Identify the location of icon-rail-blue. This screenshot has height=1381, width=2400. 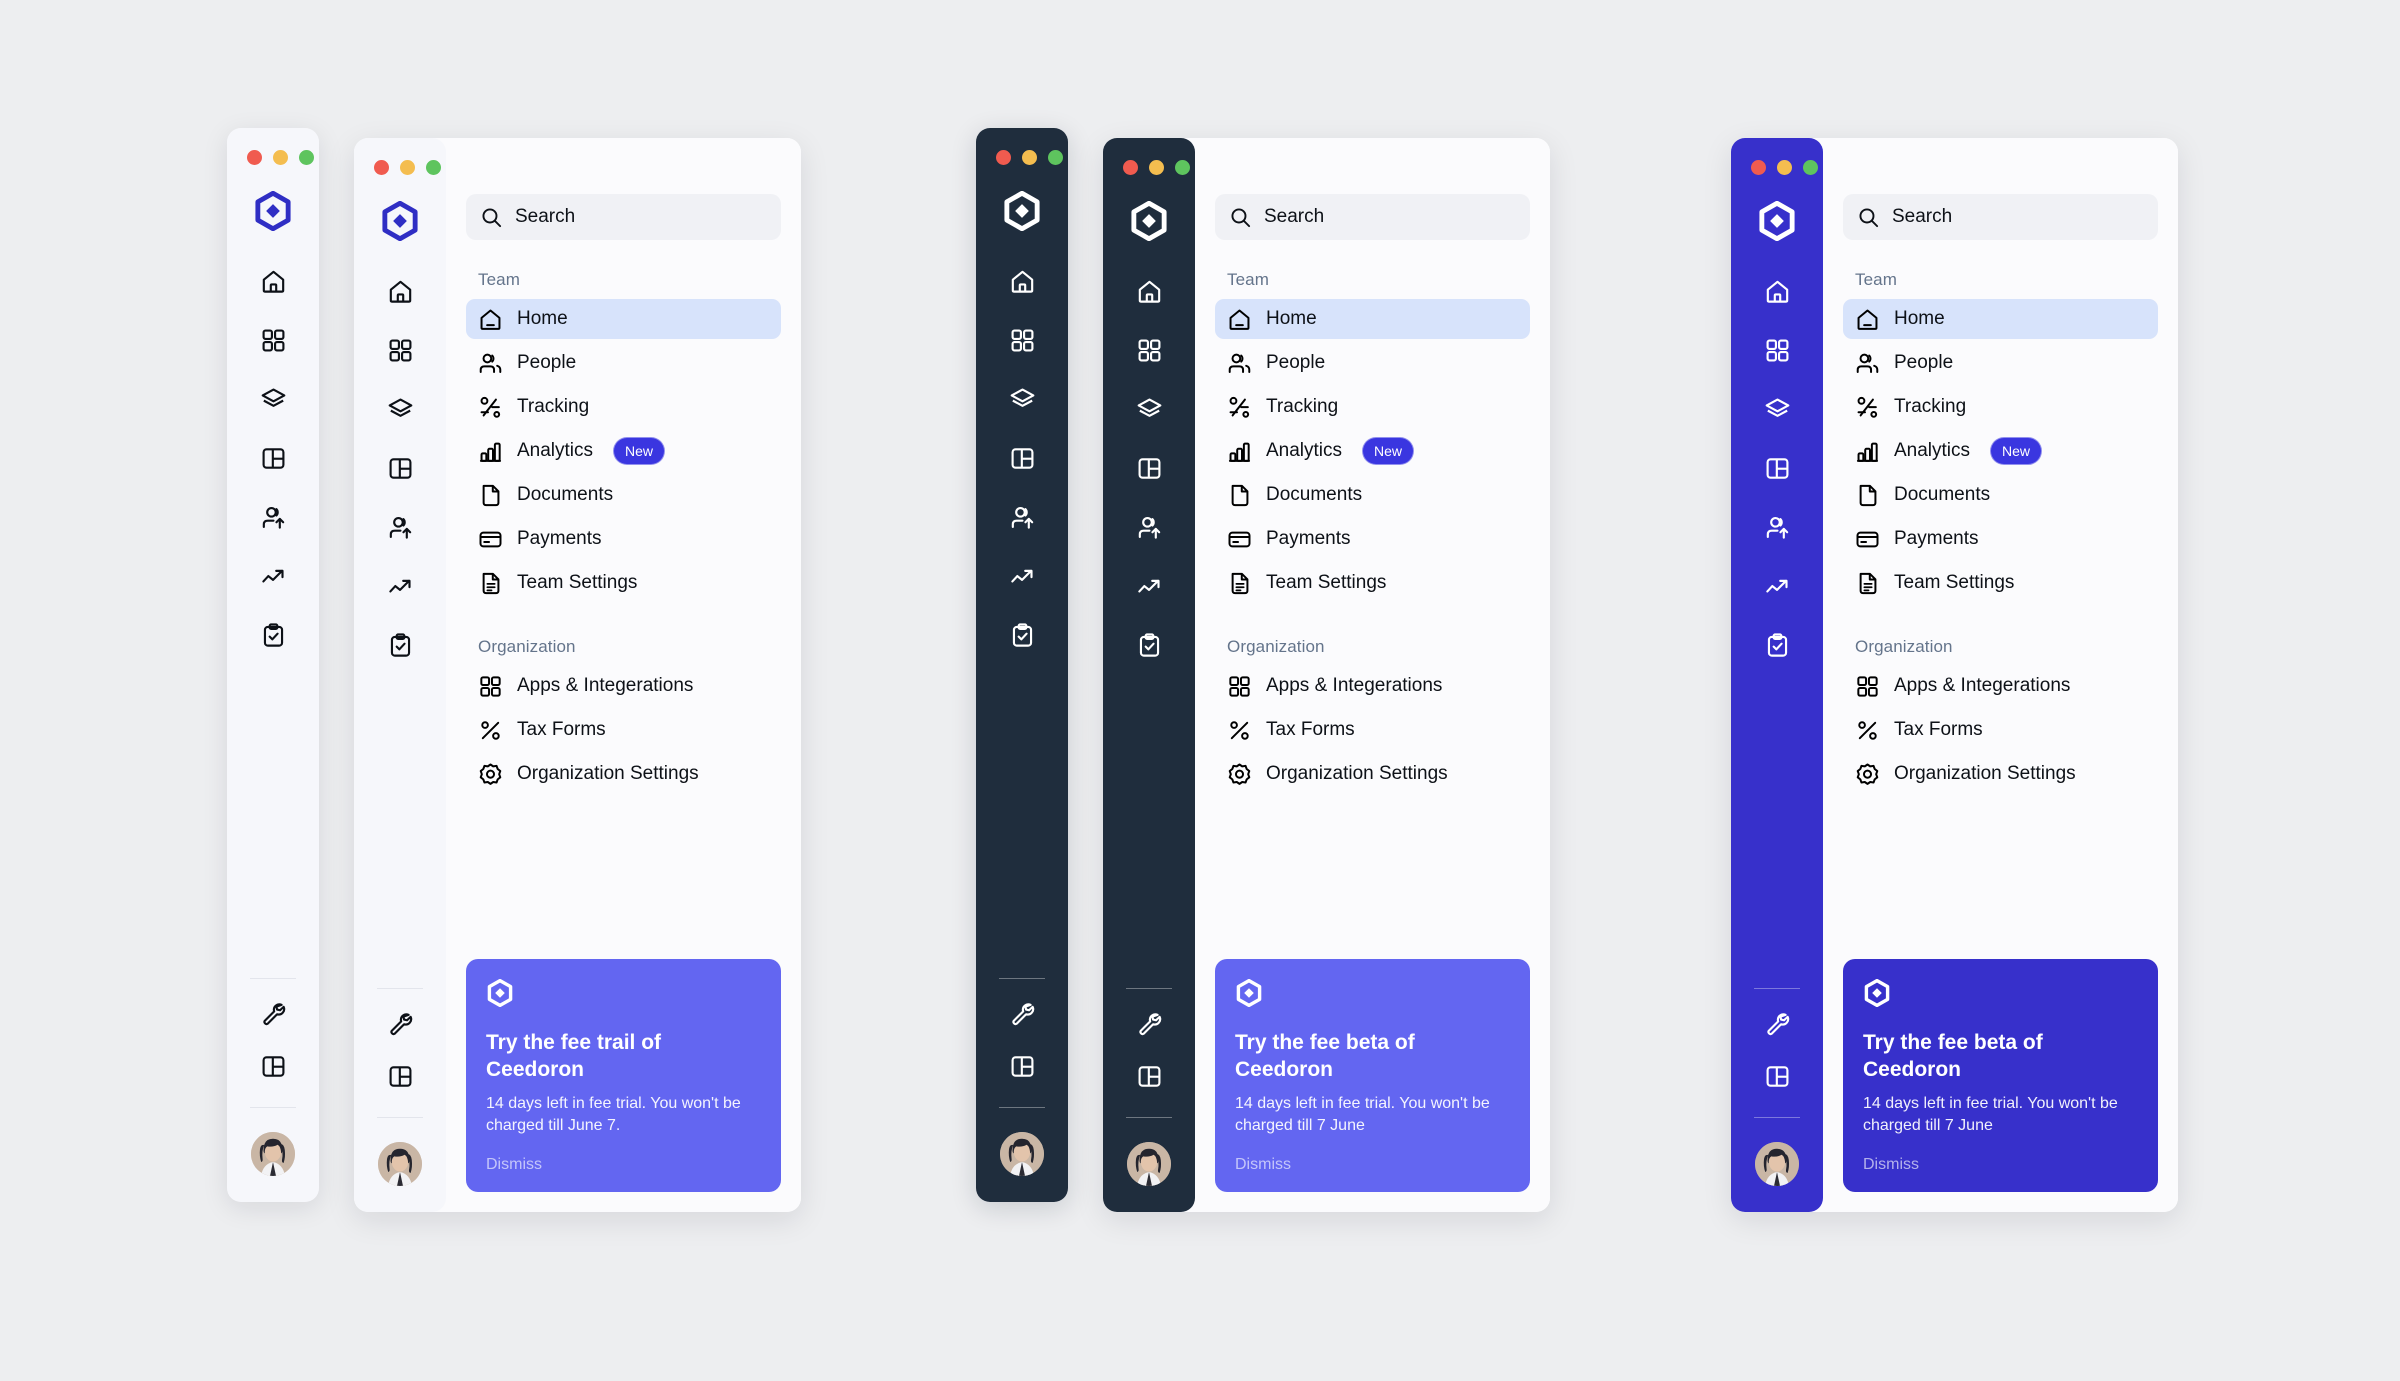
(1777, 675).